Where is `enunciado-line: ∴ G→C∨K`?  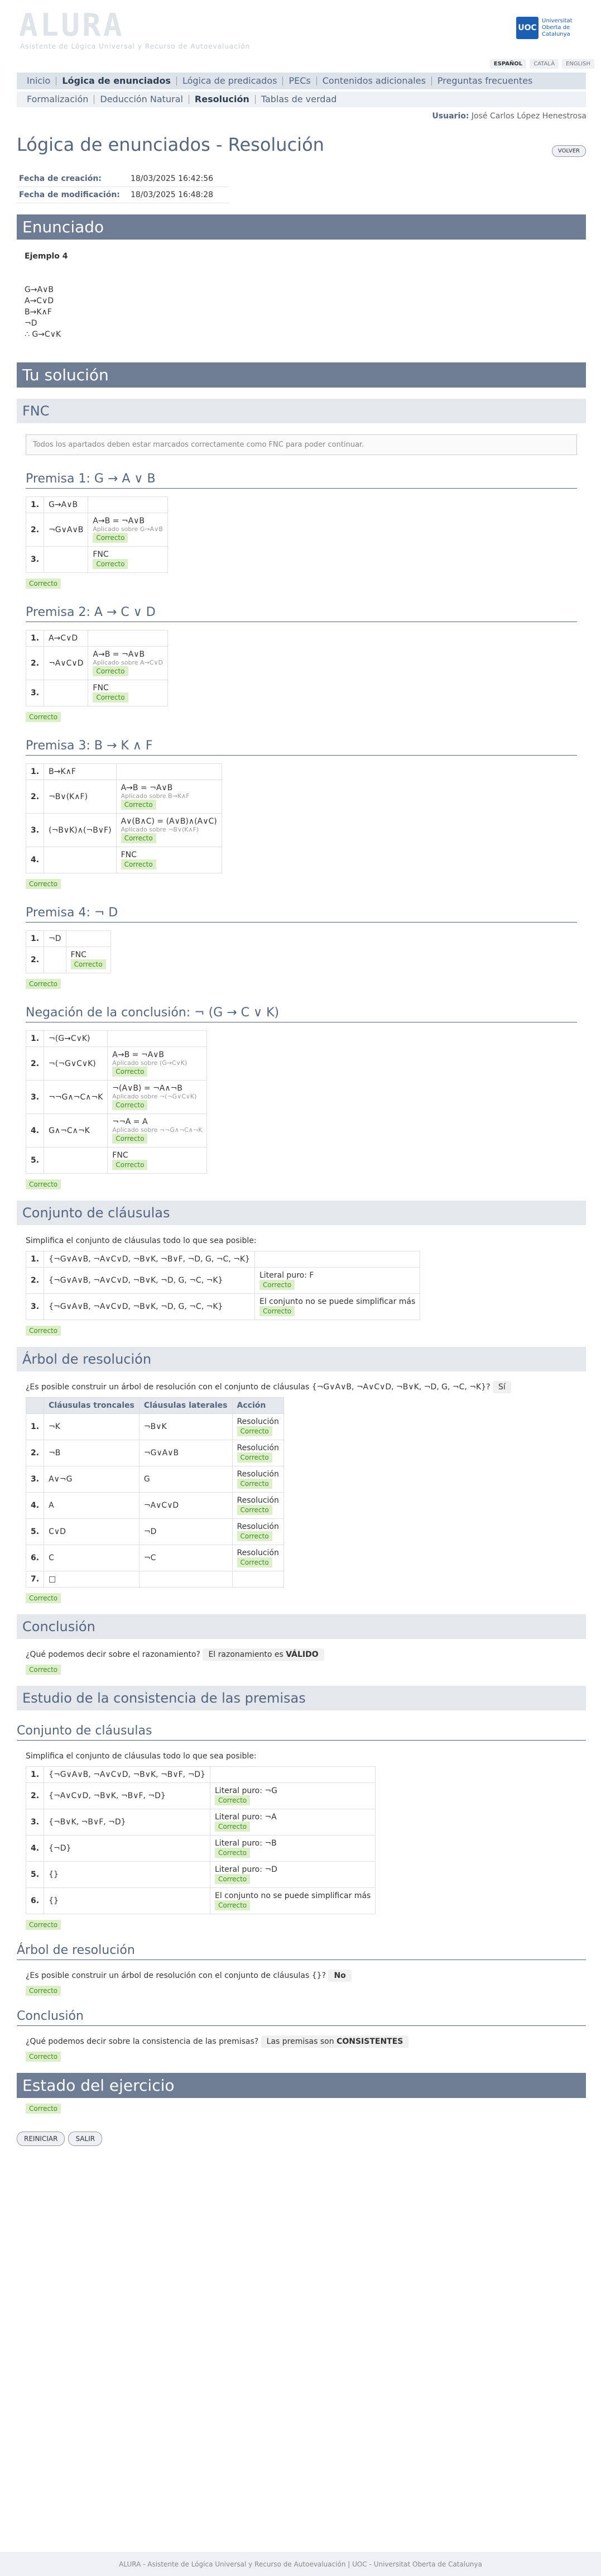 enunciado-line: ∴ G→C∨K is located at coordinates (43, 334).